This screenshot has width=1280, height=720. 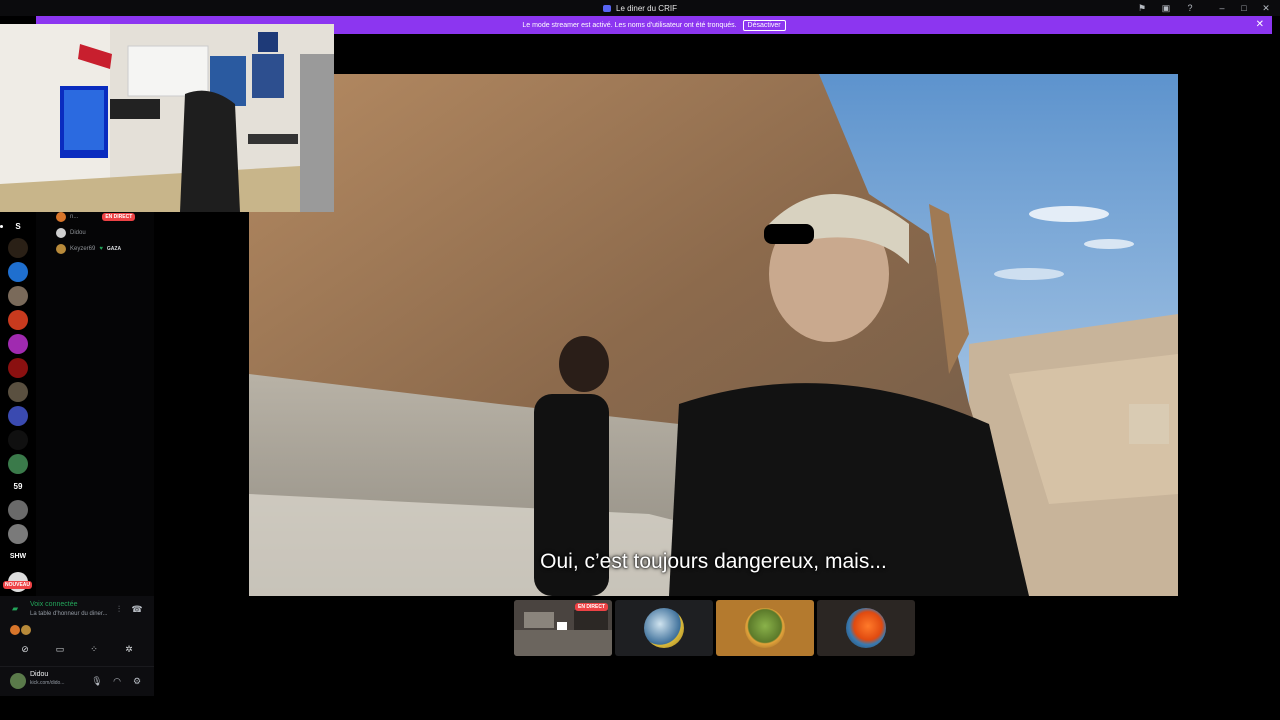 What do you see at coordinates (119, 609) in the screenshot?
I see `noise-suppression-icon: ⫶` at bounding box center [119, 609].